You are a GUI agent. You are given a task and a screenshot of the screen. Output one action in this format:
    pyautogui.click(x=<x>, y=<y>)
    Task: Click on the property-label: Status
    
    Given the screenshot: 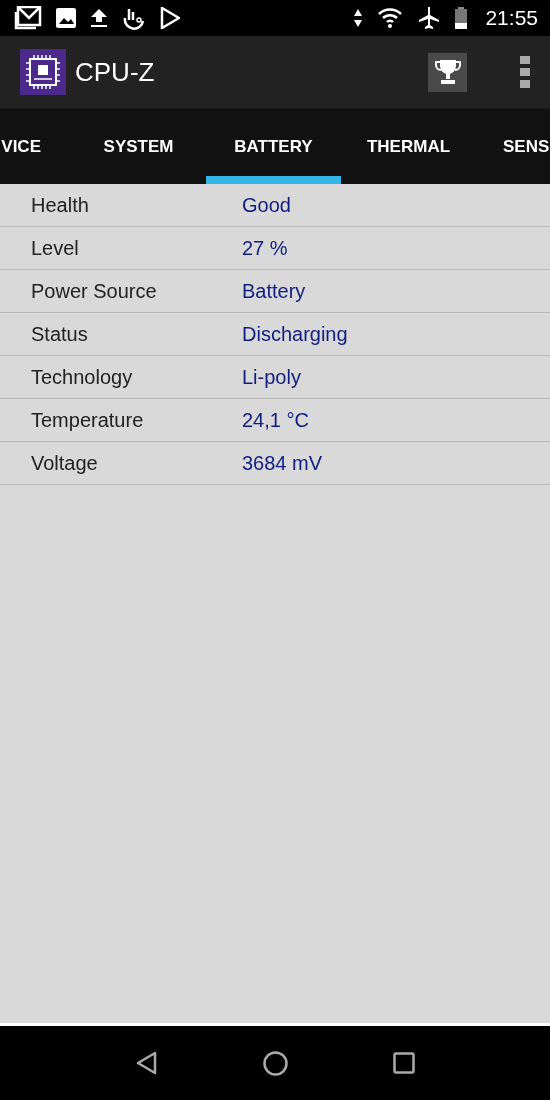 What is the action you would take?
    pyautogui.click(x=59, y=334)
    